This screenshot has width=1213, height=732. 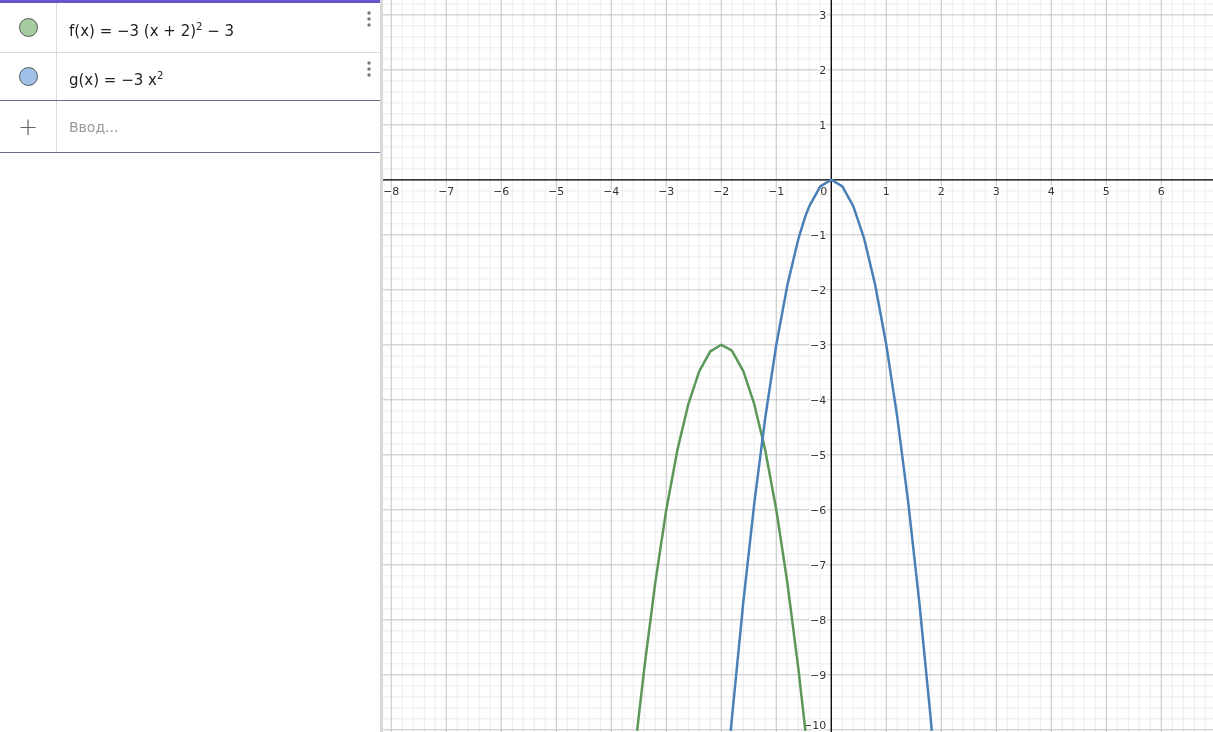 What do you see at coordinates (824, 191) in the screenshot?
I see `origin-label: 0` at bounding box center [824, 191].